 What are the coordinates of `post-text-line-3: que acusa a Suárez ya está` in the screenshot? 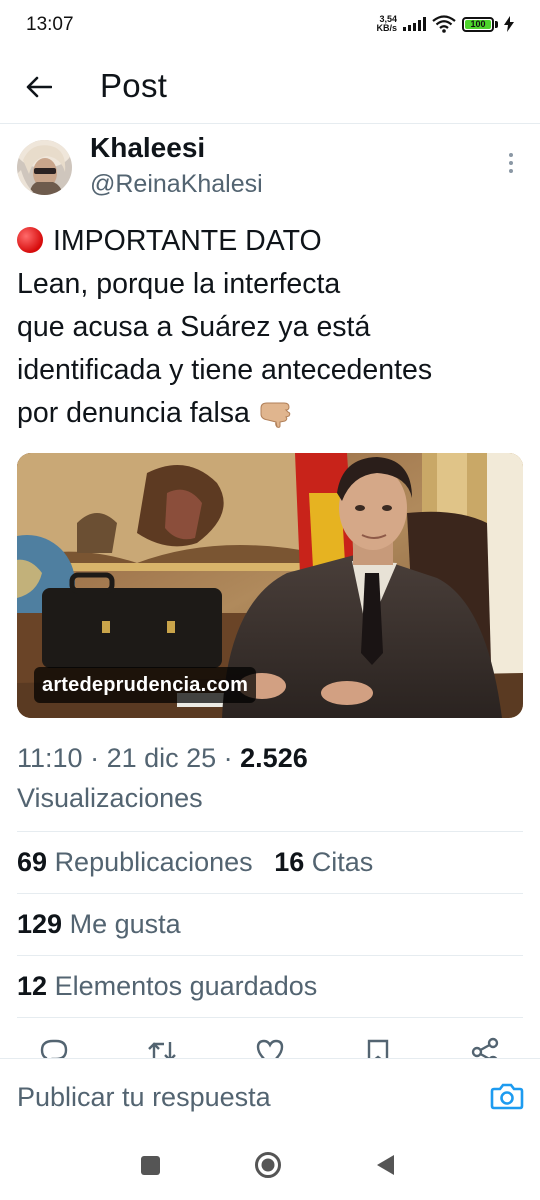 It's located at (194, 327).